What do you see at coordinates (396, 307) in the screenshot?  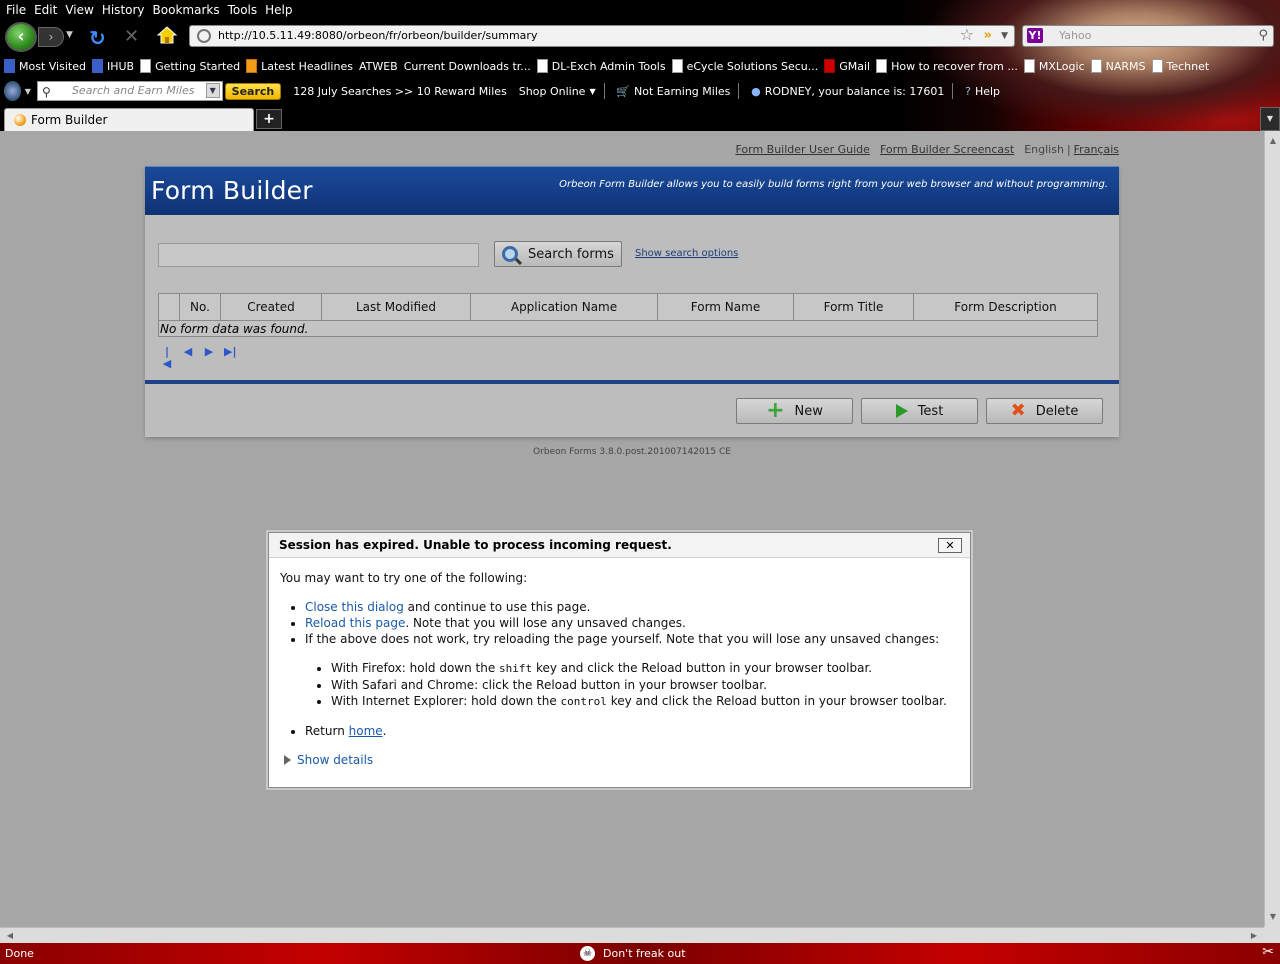 I see `column-header-last-modified: Last Modified` at bounding box center [396, 307].